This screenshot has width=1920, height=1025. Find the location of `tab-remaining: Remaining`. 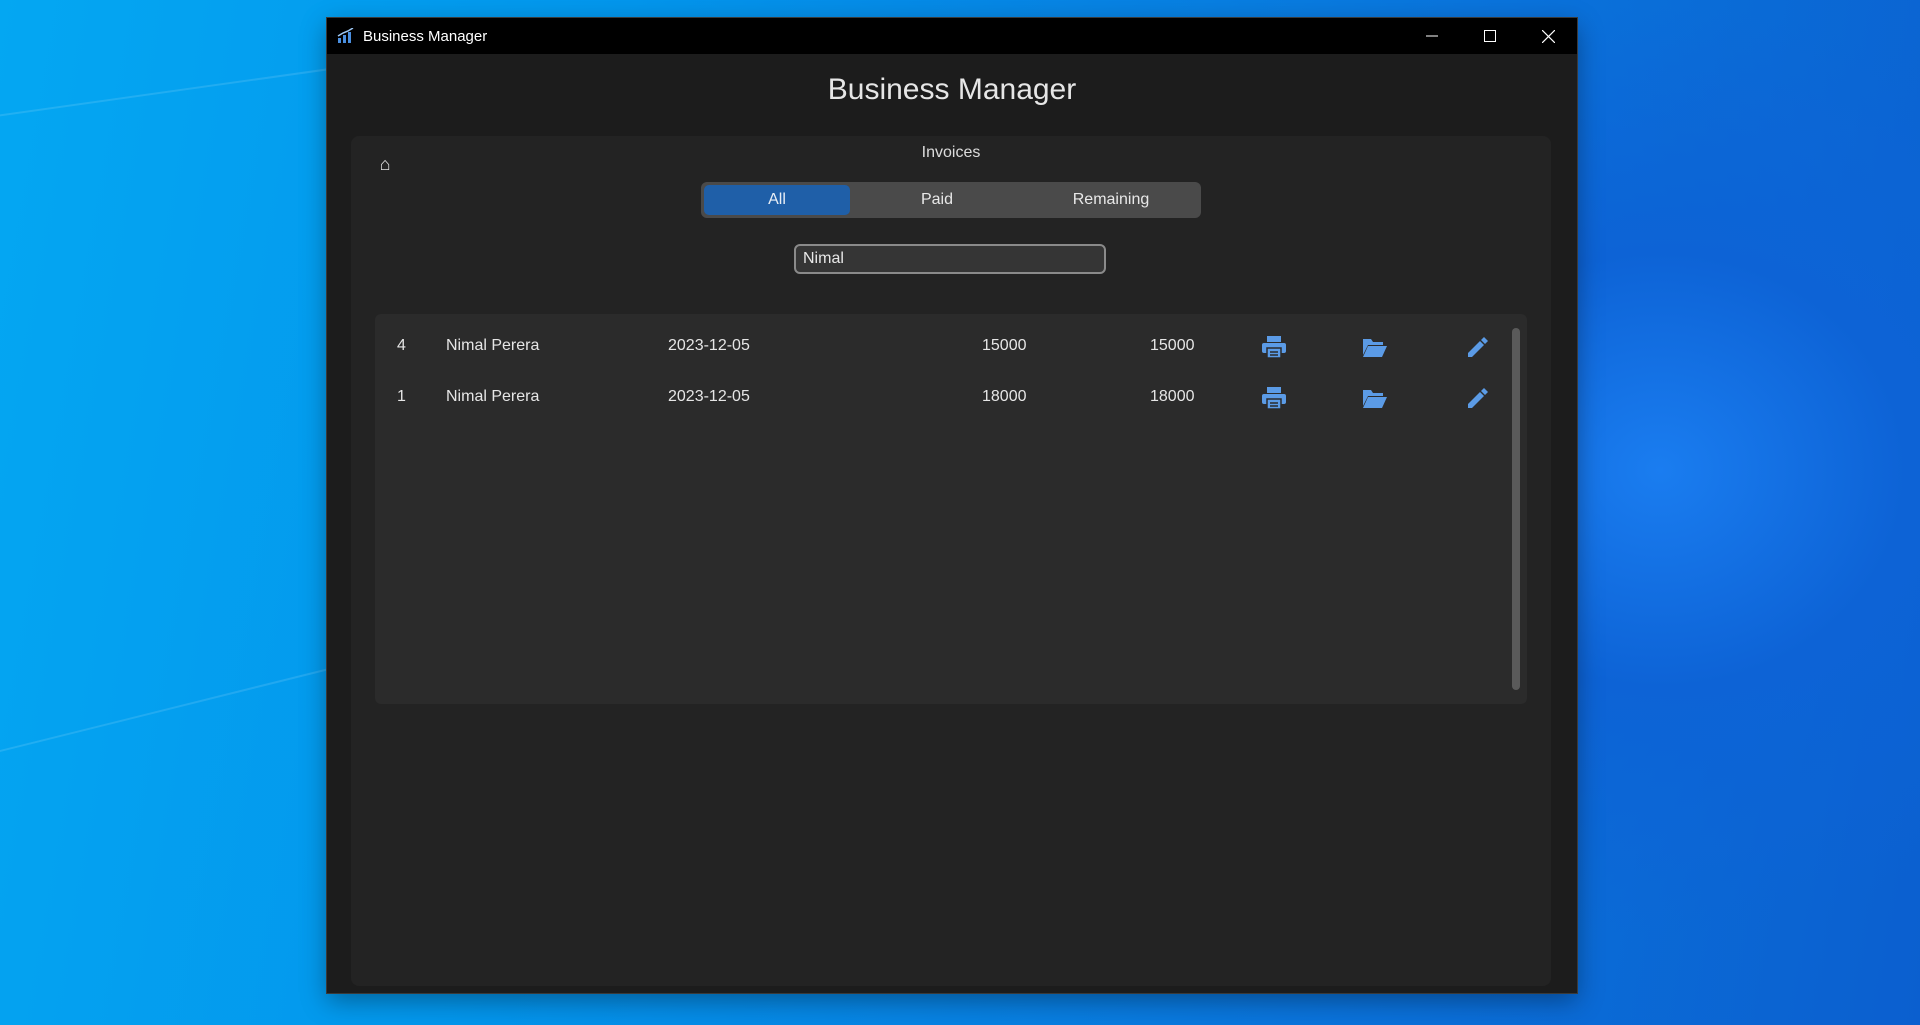

tab-remaining: Remaining is located at coordinates (1111, 200).